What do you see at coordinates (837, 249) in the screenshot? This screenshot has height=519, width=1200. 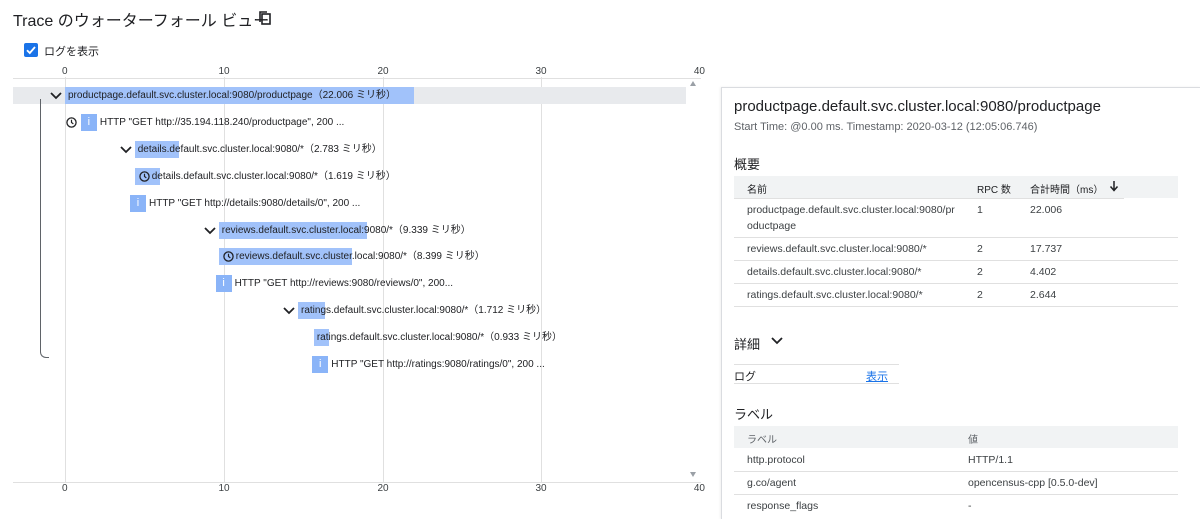 I see `summary-row-name: reviews.default.svc.cluster.local:9080/*` at bounding box center [837, 249].